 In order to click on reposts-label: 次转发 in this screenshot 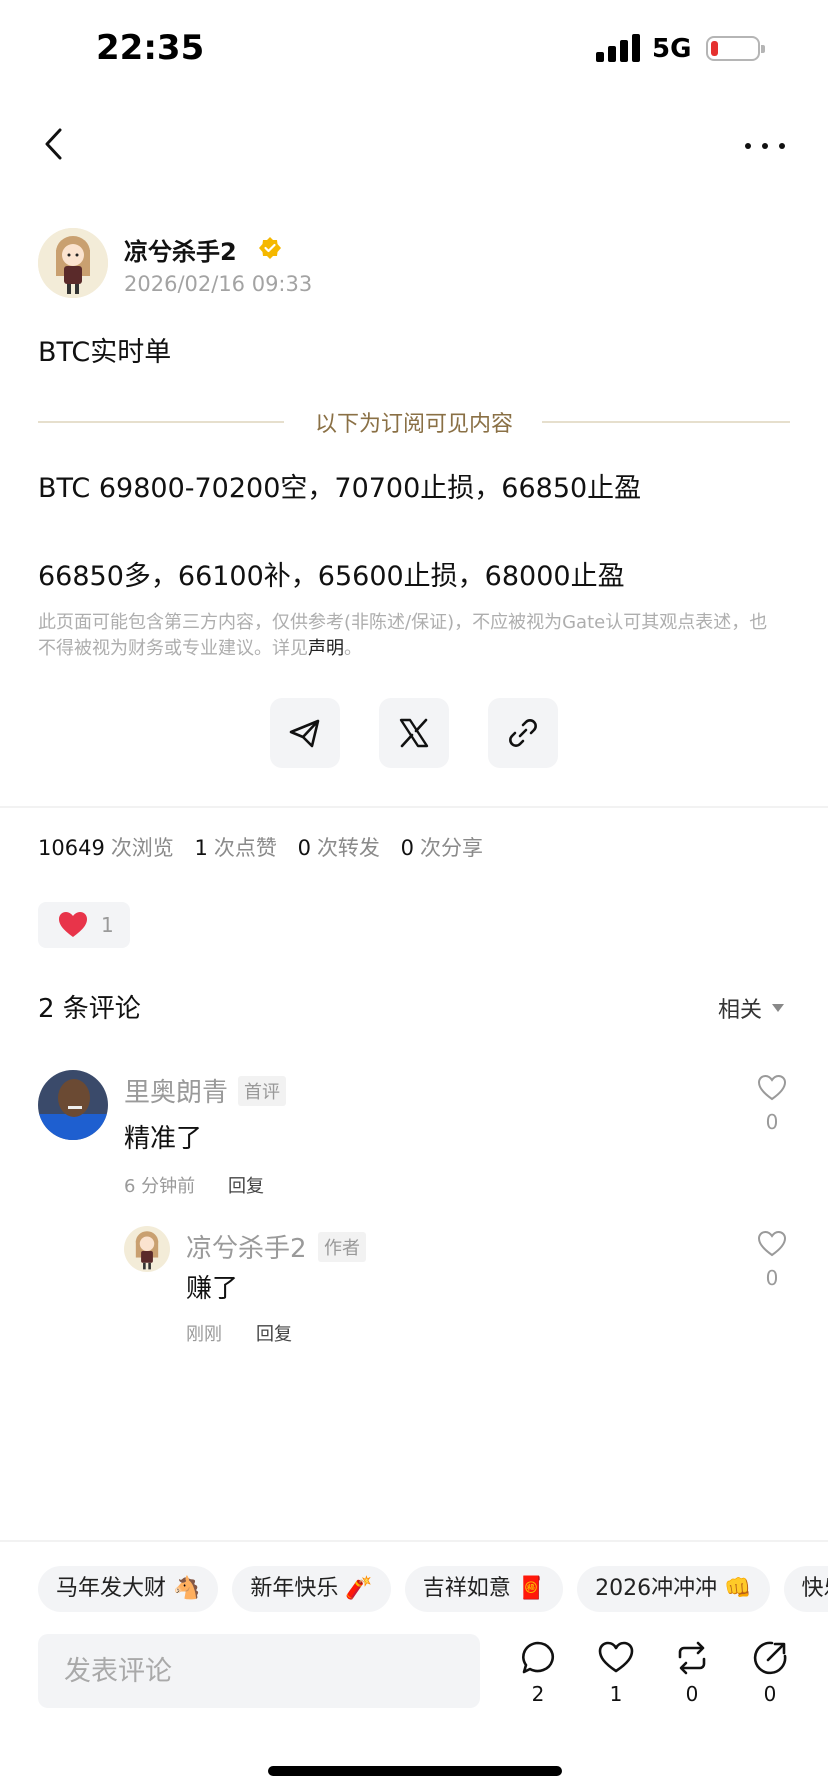, I will do `click(348, 848)`.